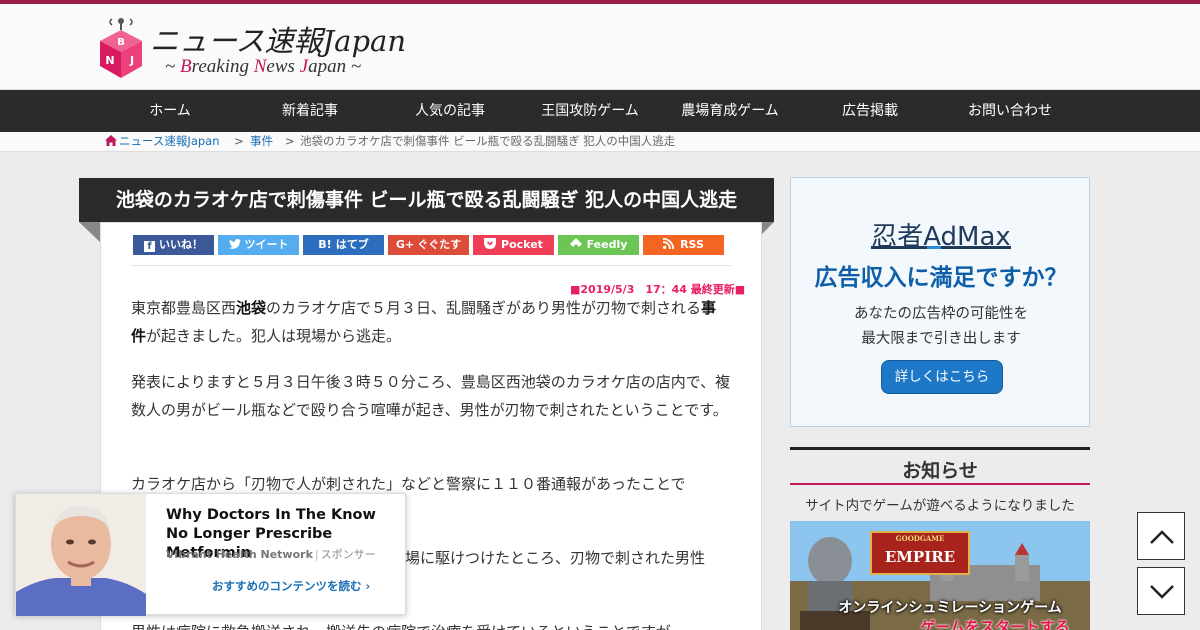 Image resolution: width=1200 pixels, height=630 pixels. I want to click on game-logo-main: EMPIRE, so click(920, 557).